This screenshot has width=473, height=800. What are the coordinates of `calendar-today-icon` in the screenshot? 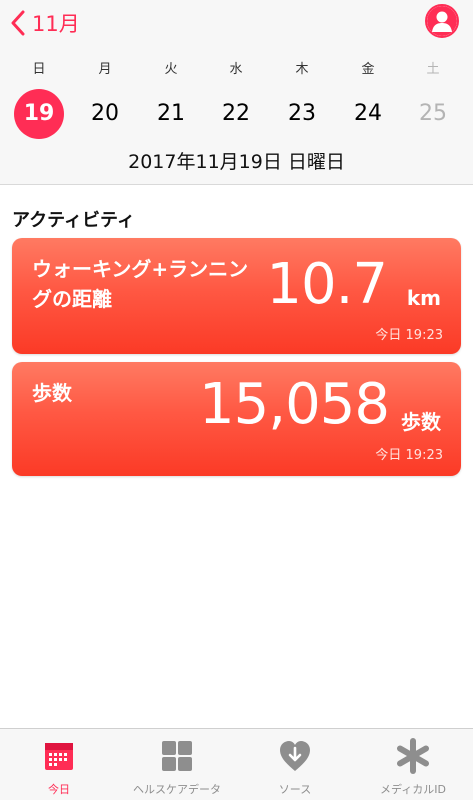 It's located at (59, 756).